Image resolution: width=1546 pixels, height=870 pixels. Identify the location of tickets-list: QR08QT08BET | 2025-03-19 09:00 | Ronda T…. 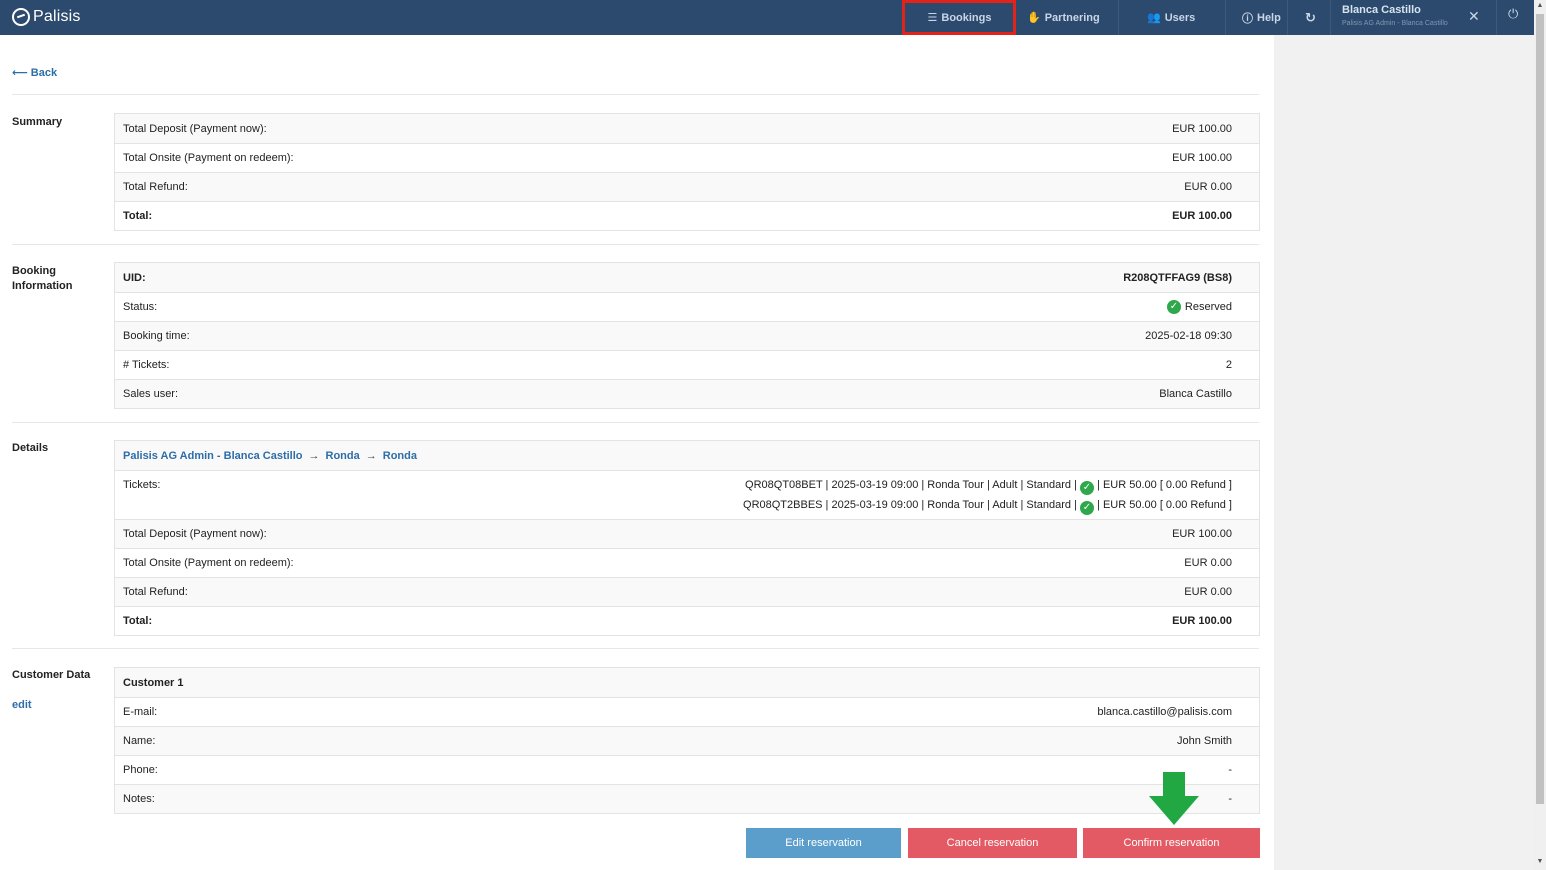
(987, 495).